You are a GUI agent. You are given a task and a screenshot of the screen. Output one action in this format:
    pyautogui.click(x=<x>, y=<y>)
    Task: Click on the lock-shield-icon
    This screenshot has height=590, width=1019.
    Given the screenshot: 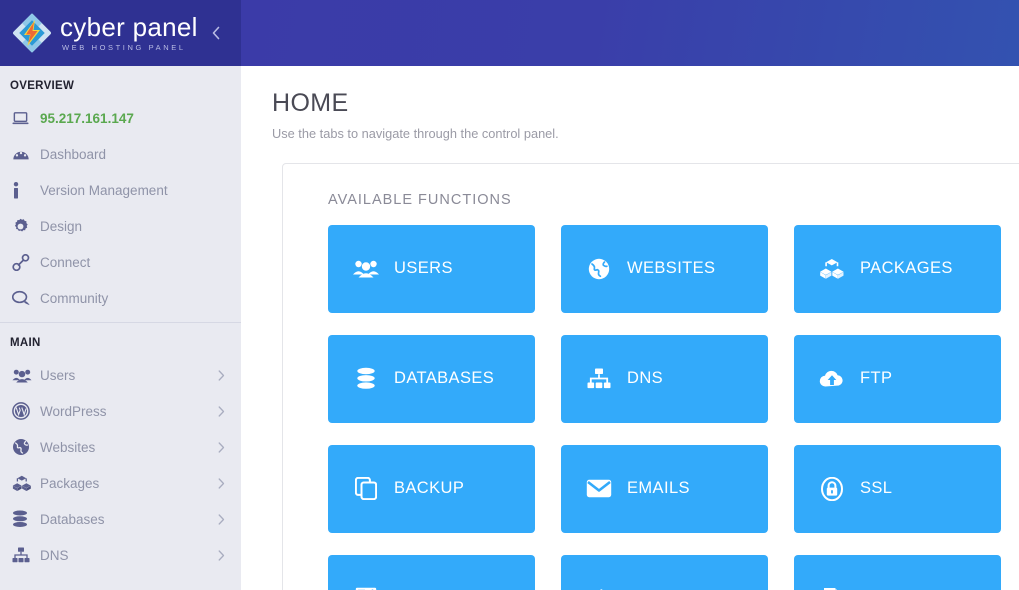 What is the action you would take?
    pyautogui.click(x=832, y=488)
    